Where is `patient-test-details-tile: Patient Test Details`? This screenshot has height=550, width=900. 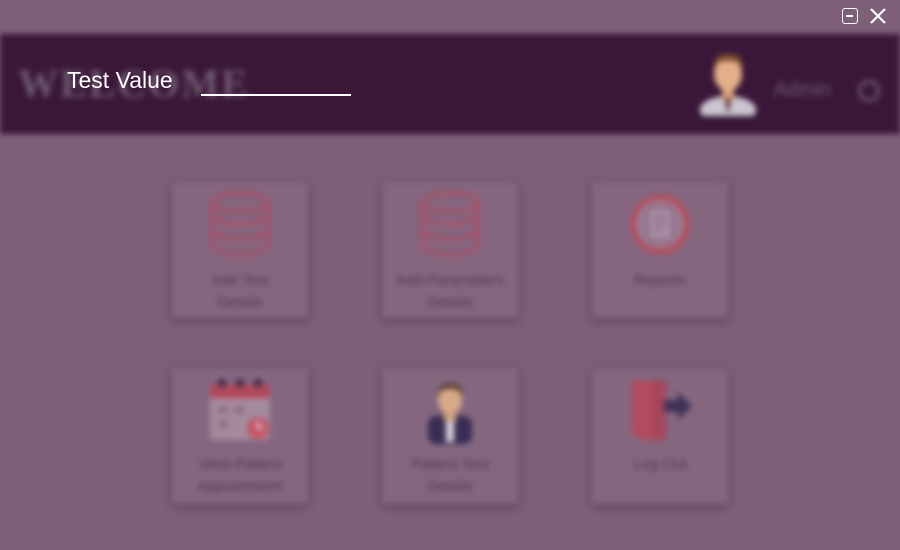 patient-test-details-tile: Patient Test Details is located at coordinates (450, 436).